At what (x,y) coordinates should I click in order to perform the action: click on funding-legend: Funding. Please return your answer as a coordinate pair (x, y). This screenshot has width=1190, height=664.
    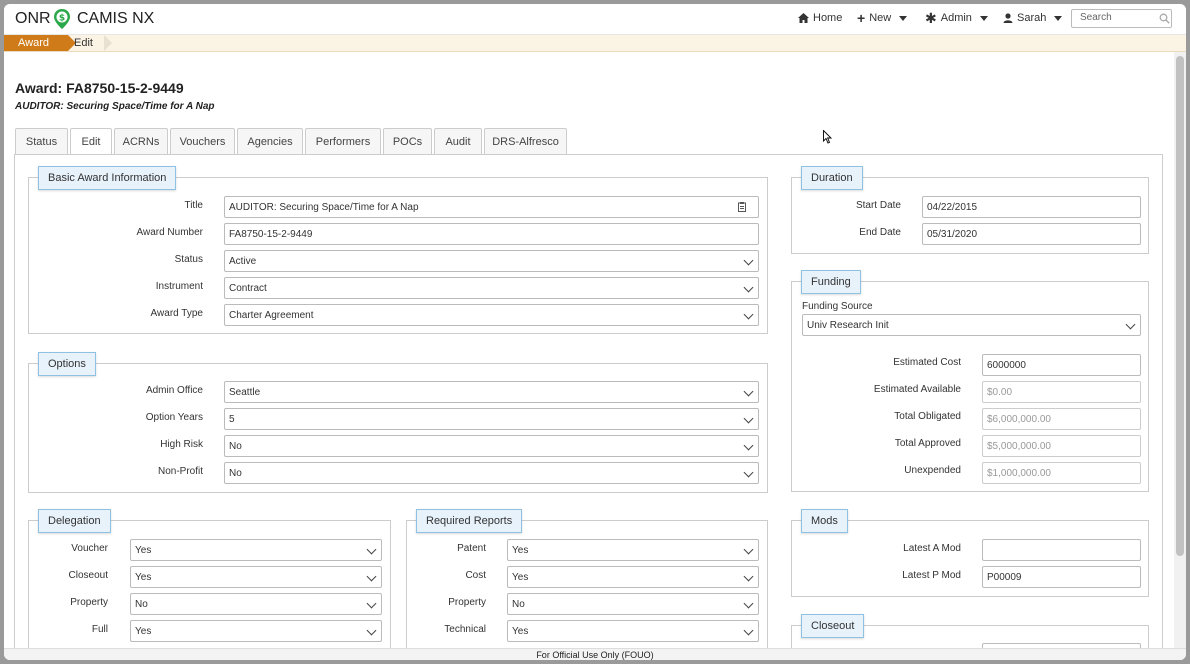
    Looking at the image, I should click on (831, 282).